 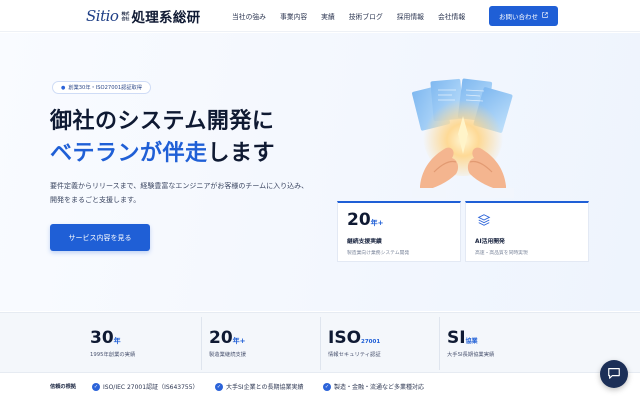 I want to click on stat-number-unit: 27001, so click(x=371, y=342).